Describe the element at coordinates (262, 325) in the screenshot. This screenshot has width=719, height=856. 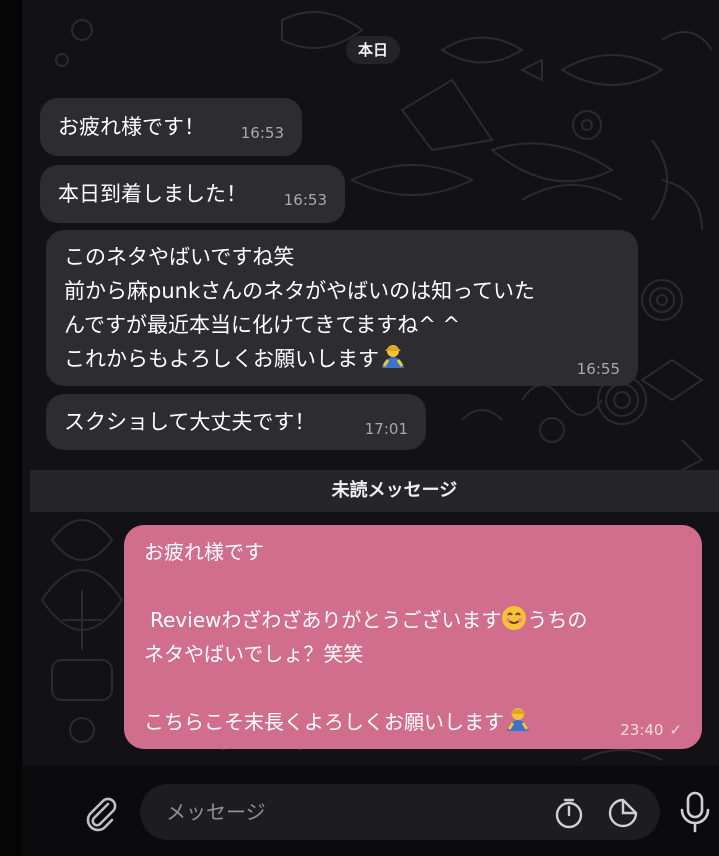
I see `message-line-3: んですが最近本当に化けてきてますね^ ^` at that location.